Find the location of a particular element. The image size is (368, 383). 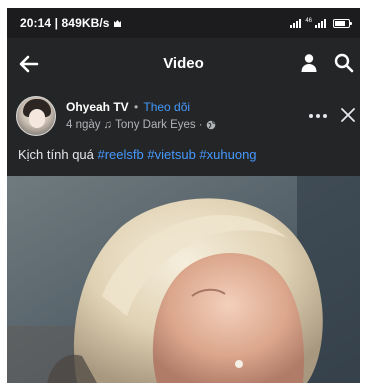

battery-icon is located at coordinates (342, 23).